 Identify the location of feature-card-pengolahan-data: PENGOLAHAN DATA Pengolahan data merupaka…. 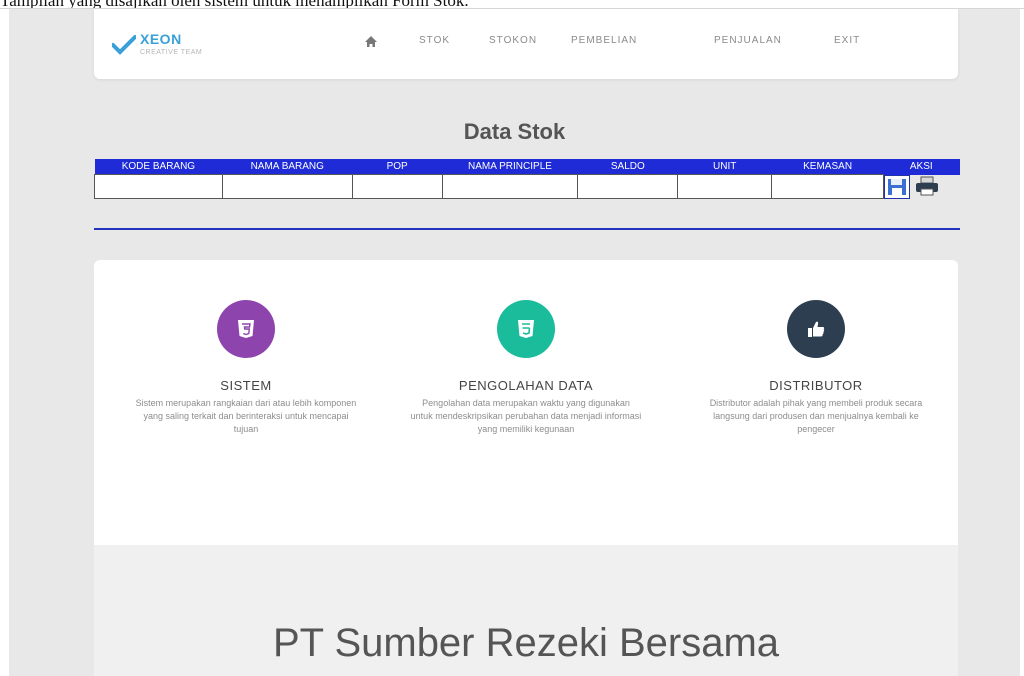
(526, 368).